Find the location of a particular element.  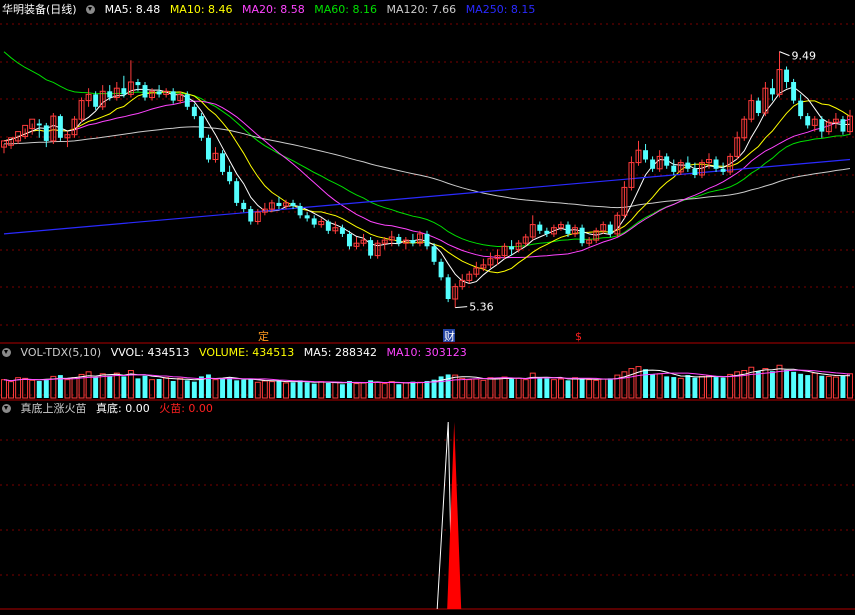

price-panel-collapse-icon is located at coordinates (91, 9).